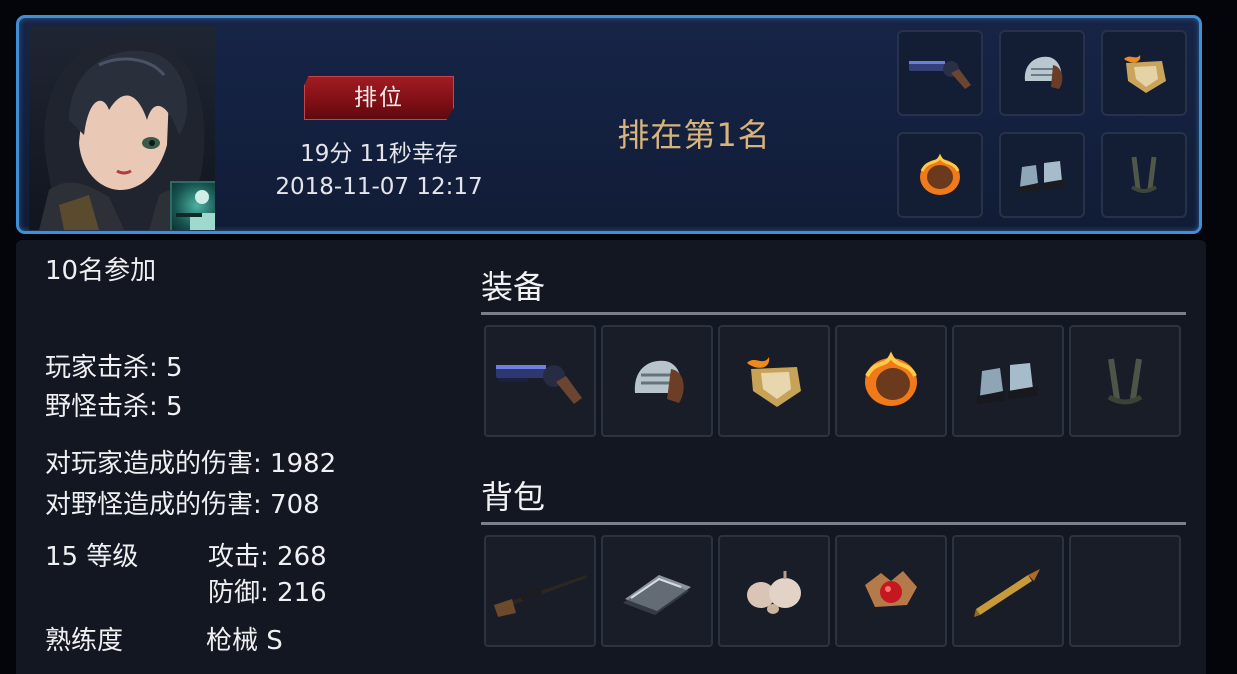  I want to click on equipment-slot-boots, so click(1008, 381).